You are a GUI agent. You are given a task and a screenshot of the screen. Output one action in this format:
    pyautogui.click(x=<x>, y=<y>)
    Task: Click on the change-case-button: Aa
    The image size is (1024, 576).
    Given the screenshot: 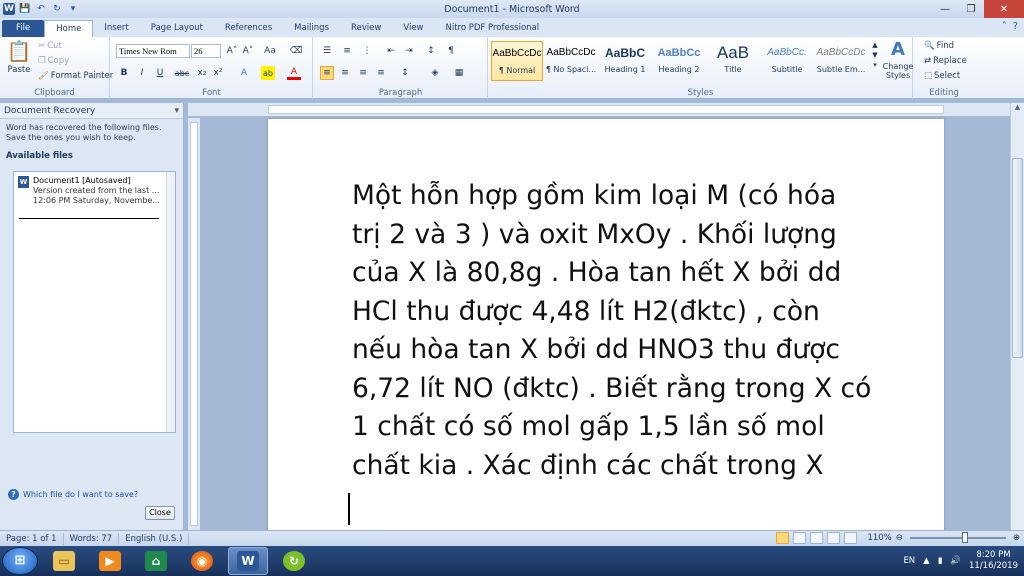 What is the action you would take?
    pyautogui.click(x=270, y=51)
    